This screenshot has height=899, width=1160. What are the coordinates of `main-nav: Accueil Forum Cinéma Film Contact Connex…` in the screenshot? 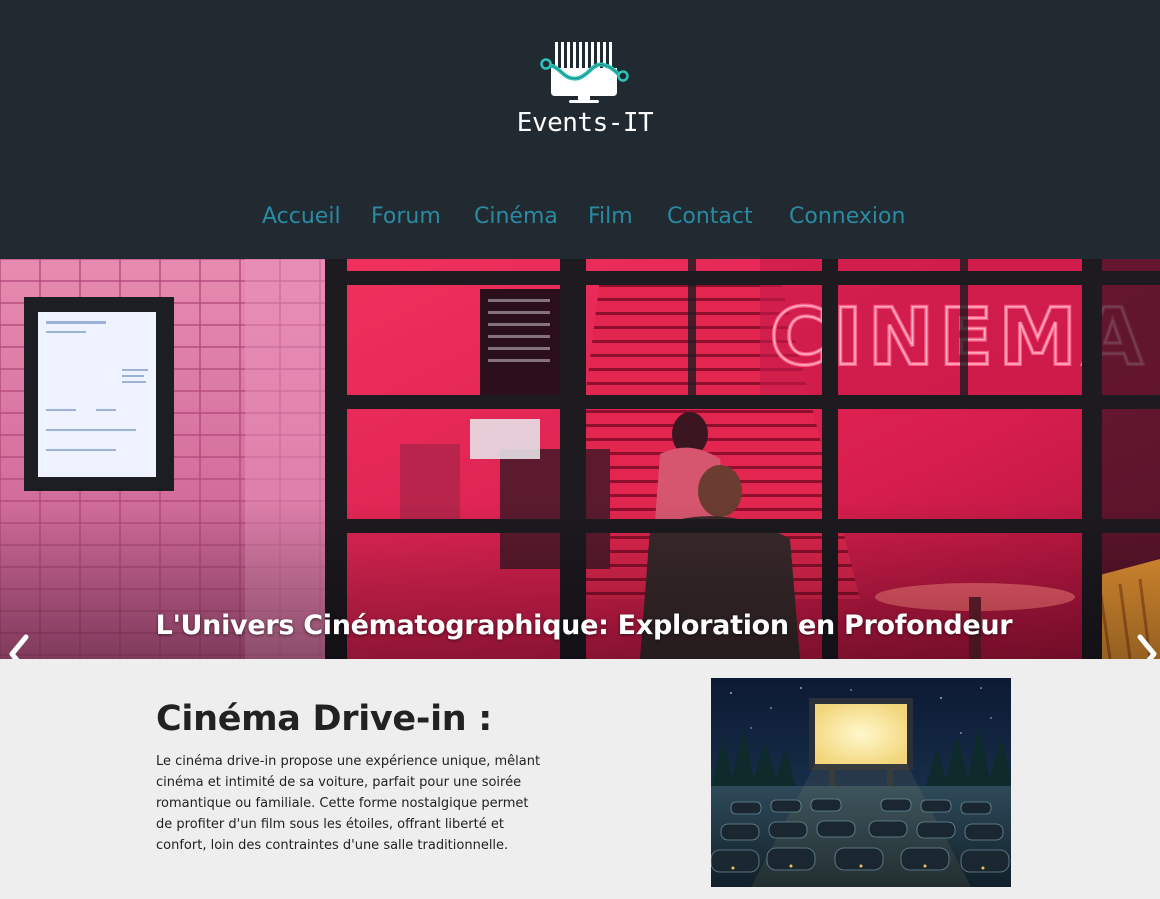 It's located at (580, 222).